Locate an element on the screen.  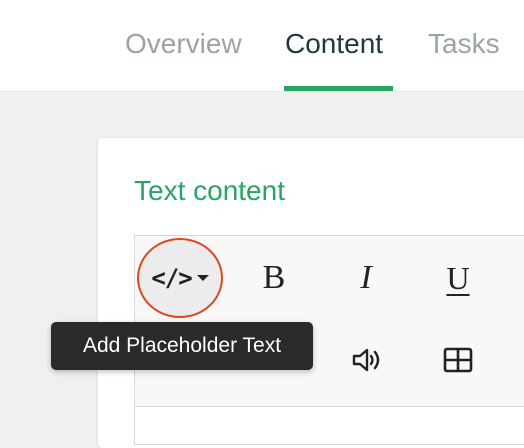
active-tab-indicator is located at coordinates (338, 88).